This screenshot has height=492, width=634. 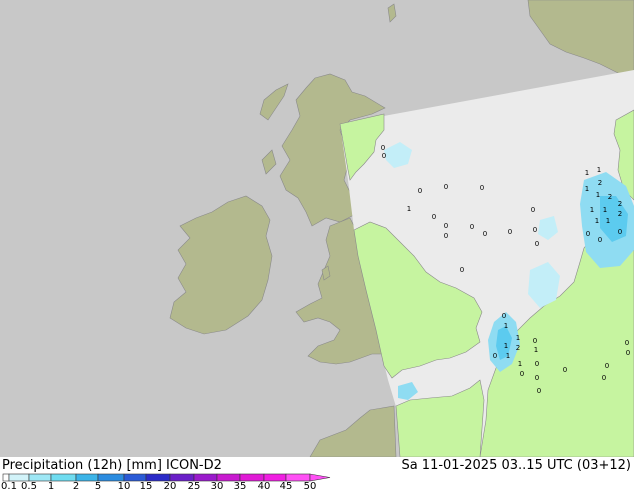 What do you see at coordinates (516, 465) in the screenshot?
I see `valid-time: Sa 11-01-2025 03..15 UTC (03+12)` at bounding box center [516, 465].